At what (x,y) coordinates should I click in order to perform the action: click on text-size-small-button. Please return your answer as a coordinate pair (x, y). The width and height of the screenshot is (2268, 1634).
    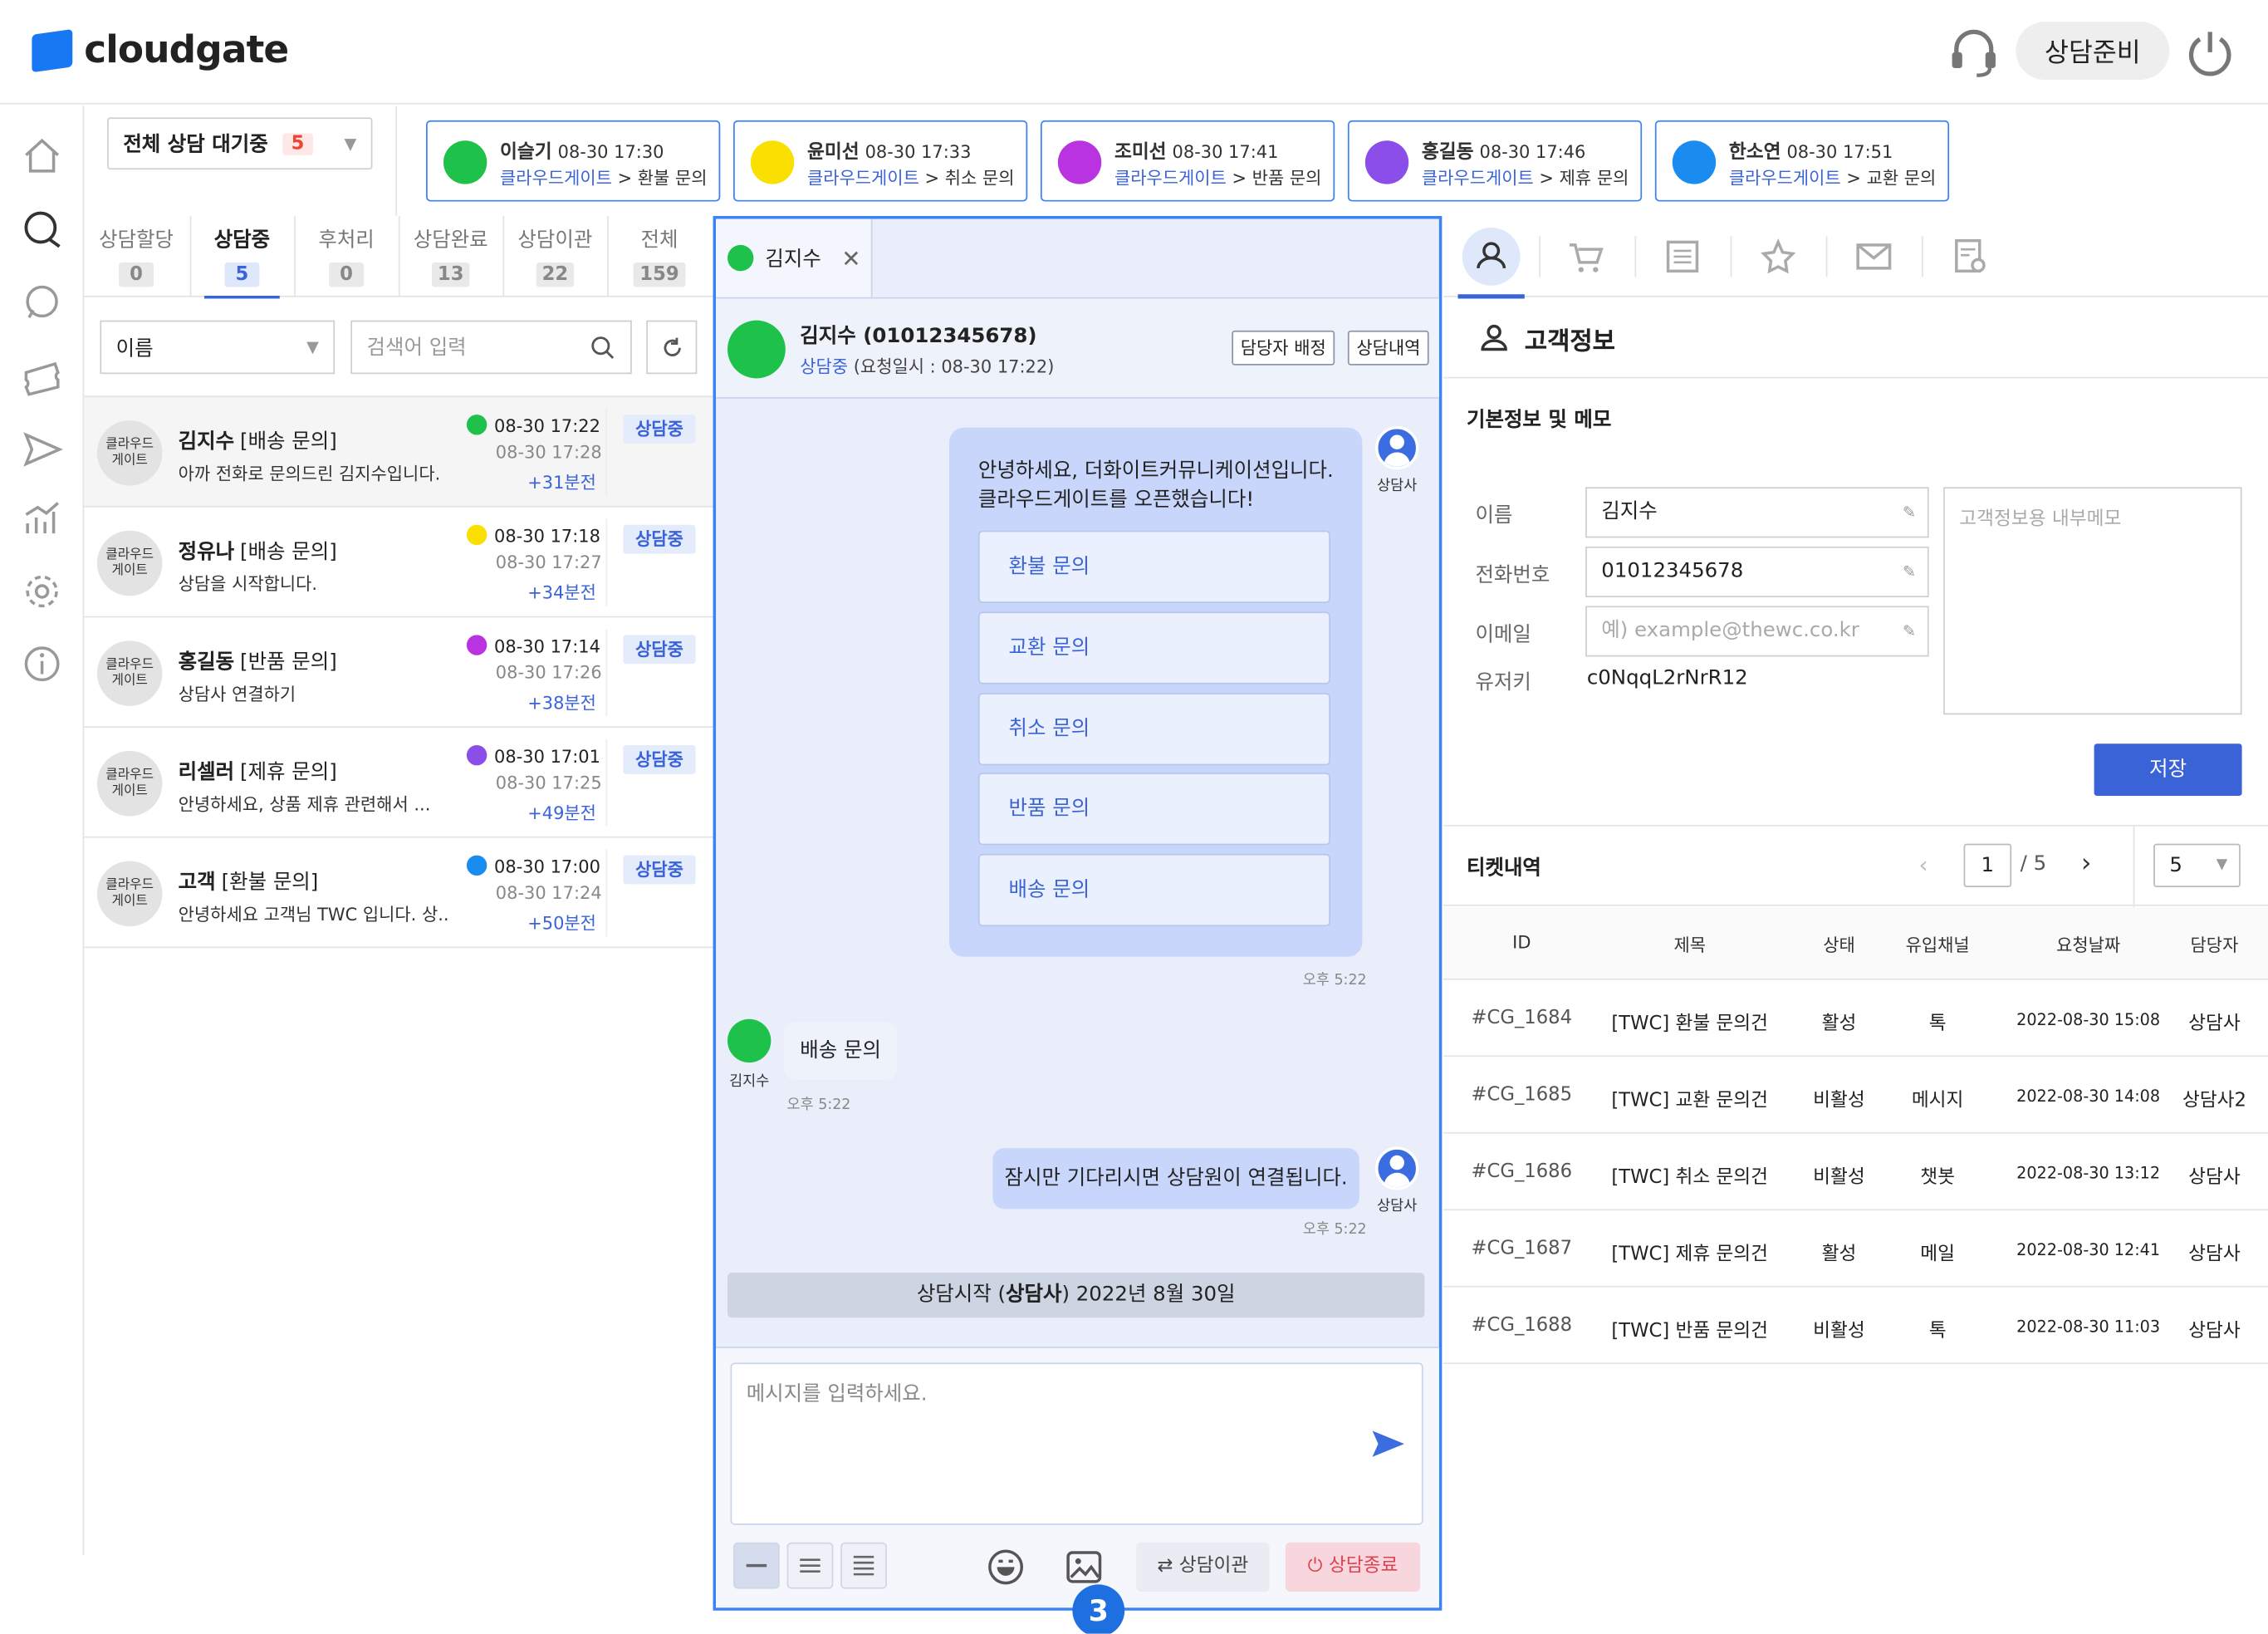
    Looking at the image, I should click on (756, 1565).